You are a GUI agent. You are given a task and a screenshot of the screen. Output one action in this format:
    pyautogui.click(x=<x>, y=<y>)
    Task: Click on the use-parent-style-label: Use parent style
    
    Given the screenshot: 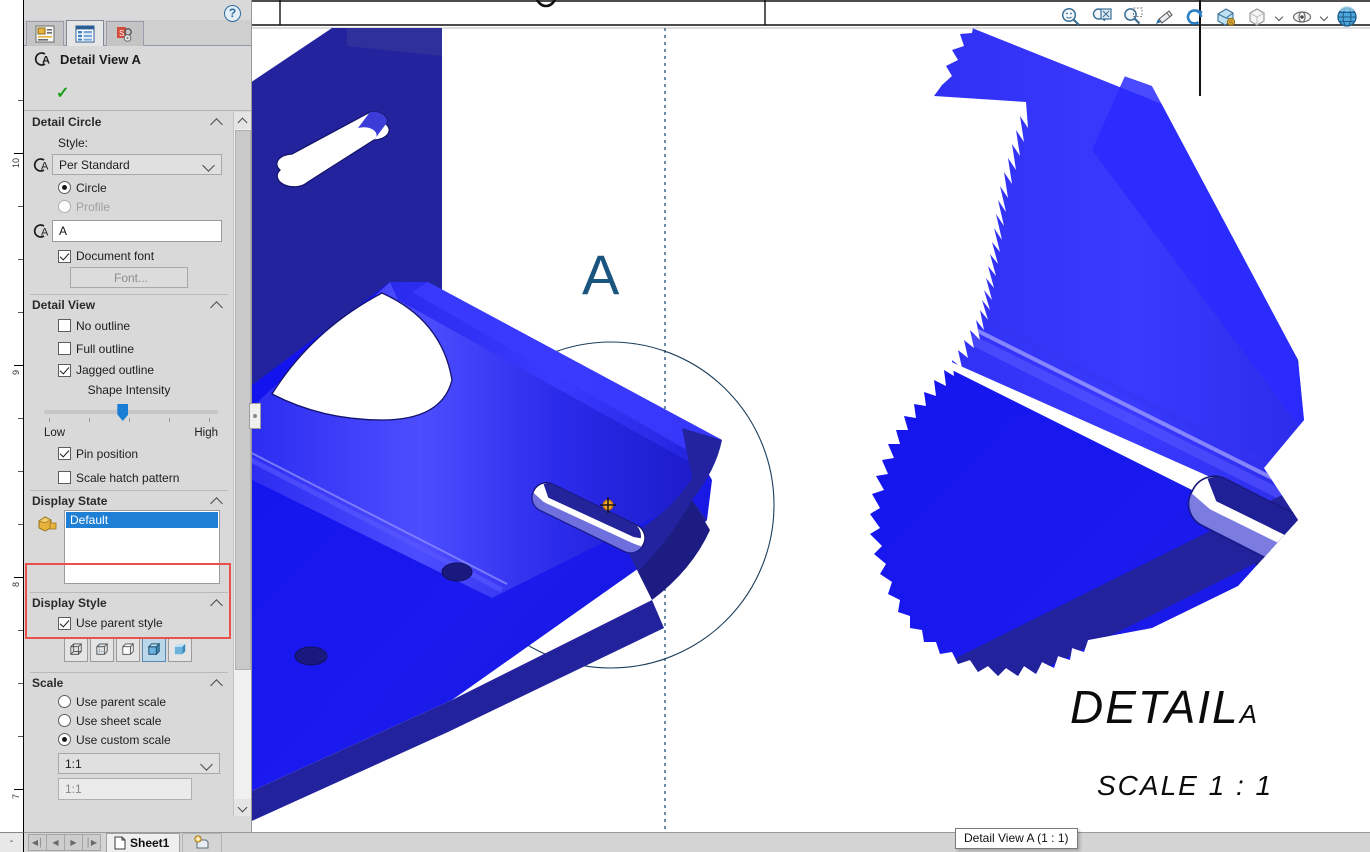 What is the action you would take?
    pyautogui.click(x=119, y=623)
    